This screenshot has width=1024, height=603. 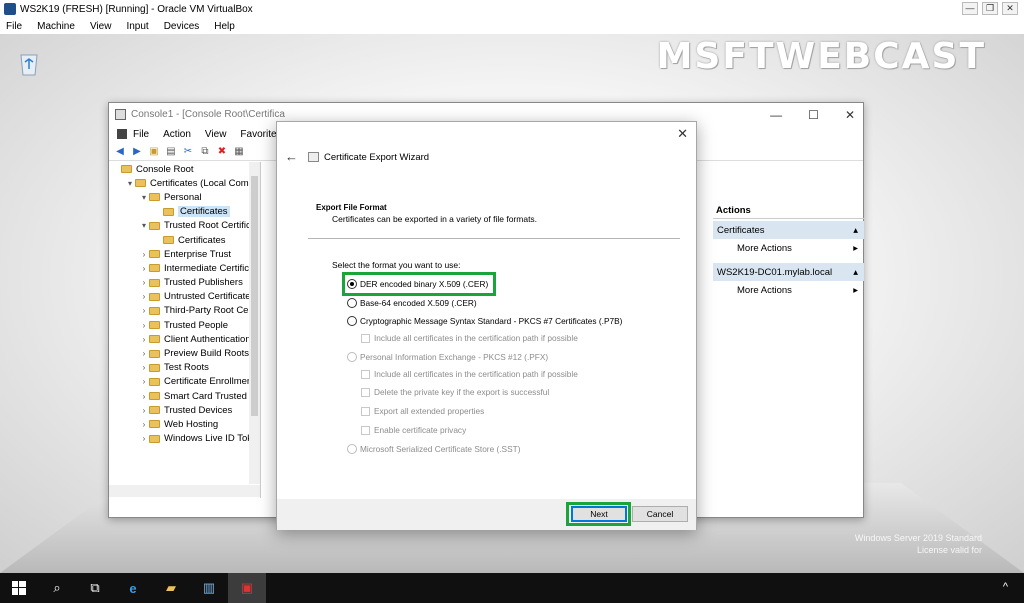 What do you see at coordinates (137, 26) in the screenshot?
I see `menu-input: Input` at bounding box center [137, 26].